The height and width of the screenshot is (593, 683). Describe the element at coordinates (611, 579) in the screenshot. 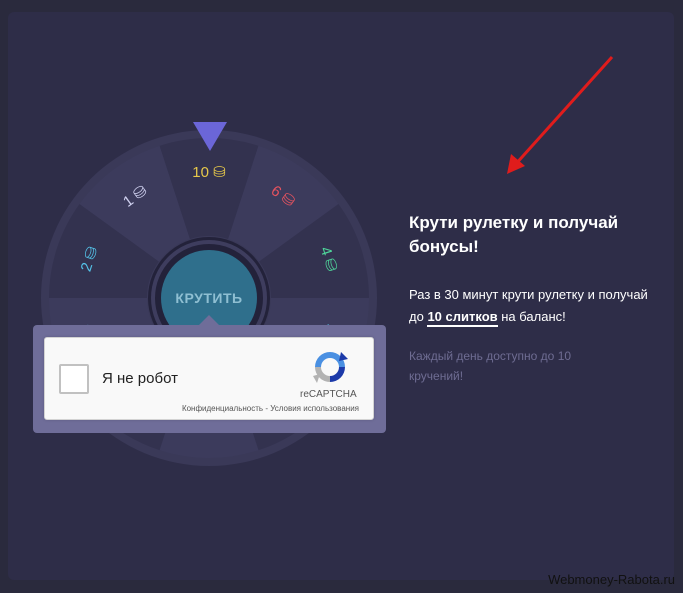

I see `watermark: Webmoney-Rabota.ru` at that location.